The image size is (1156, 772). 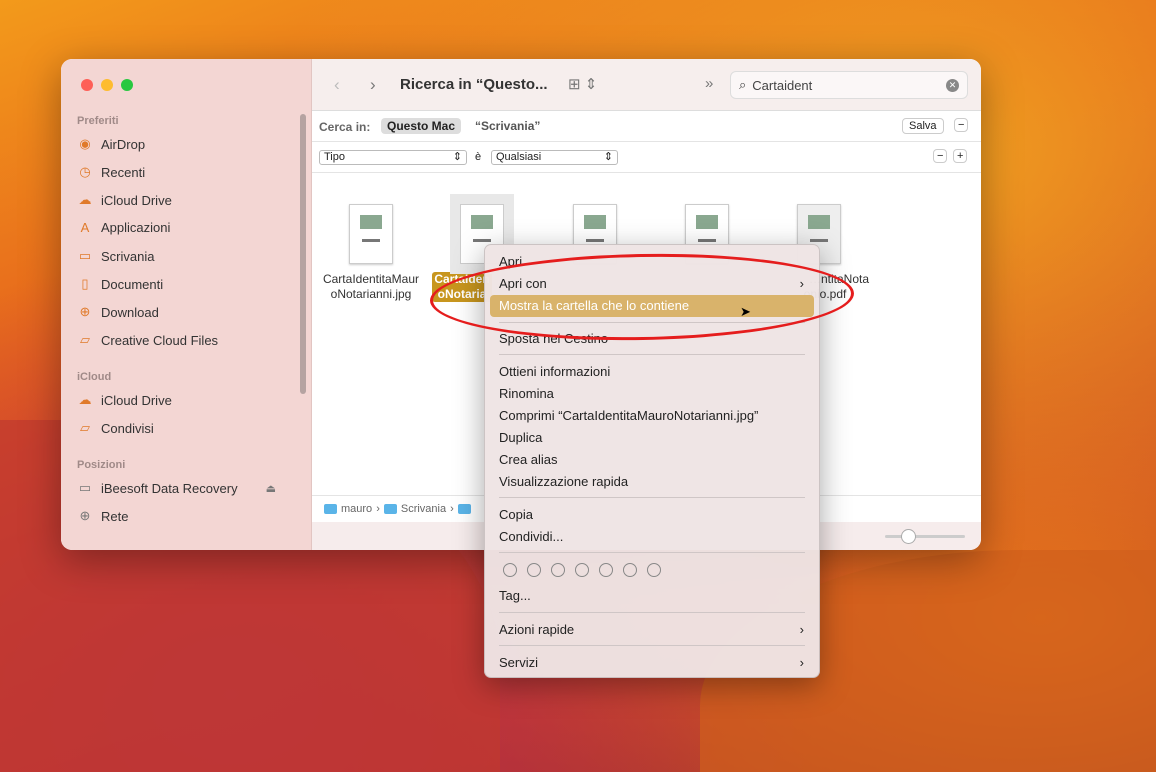 I want to click on file-item: CartaIdentitaMaur oNotarianni.jpg, so click(x=371, y=248).